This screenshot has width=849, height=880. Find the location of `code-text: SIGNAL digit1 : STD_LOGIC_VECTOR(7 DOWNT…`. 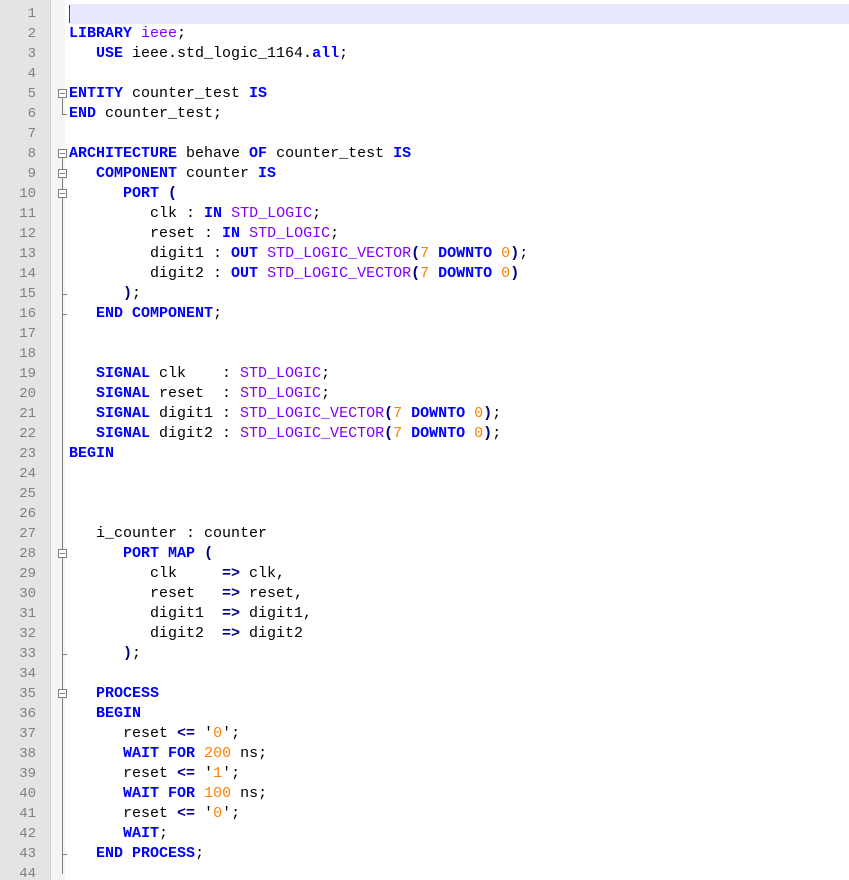

code-text: SIGNAL digit1 : STD_LOGIC_VECTOR(7 DOWNT… is located at coordinates (459, 414).